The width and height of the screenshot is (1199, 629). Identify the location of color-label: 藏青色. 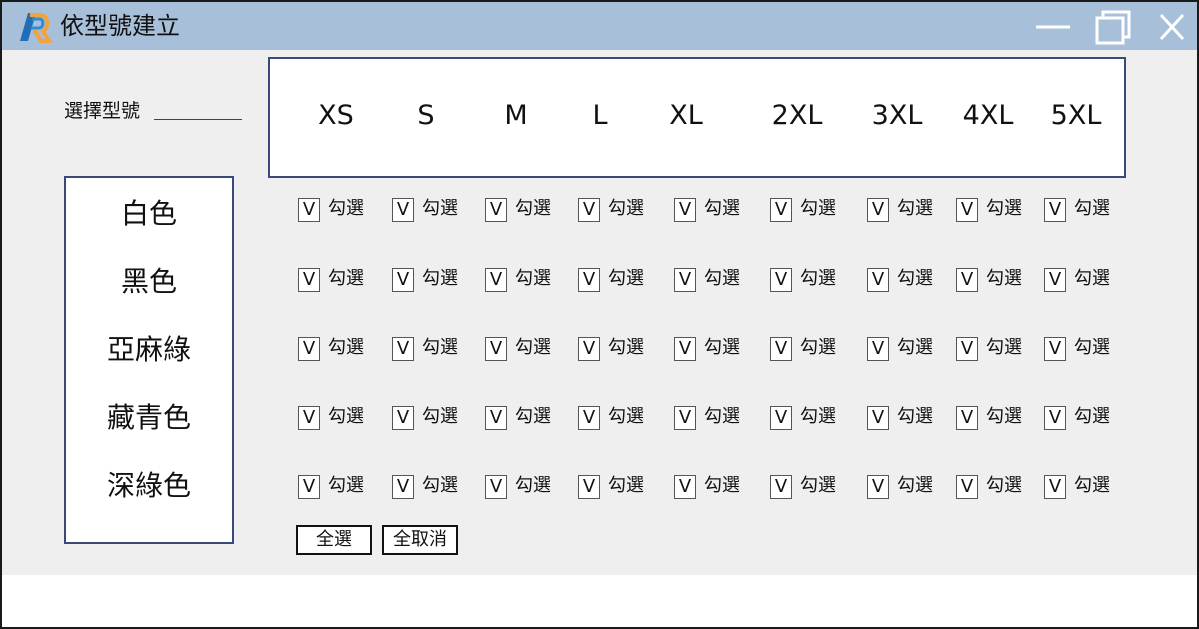
(148, 417).